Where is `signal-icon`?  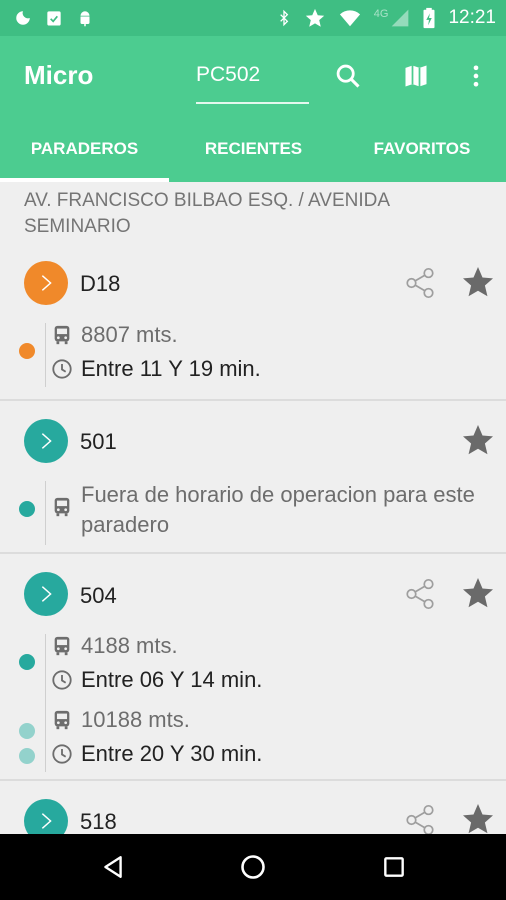
signal-icon is located at coordinates (400, 18).